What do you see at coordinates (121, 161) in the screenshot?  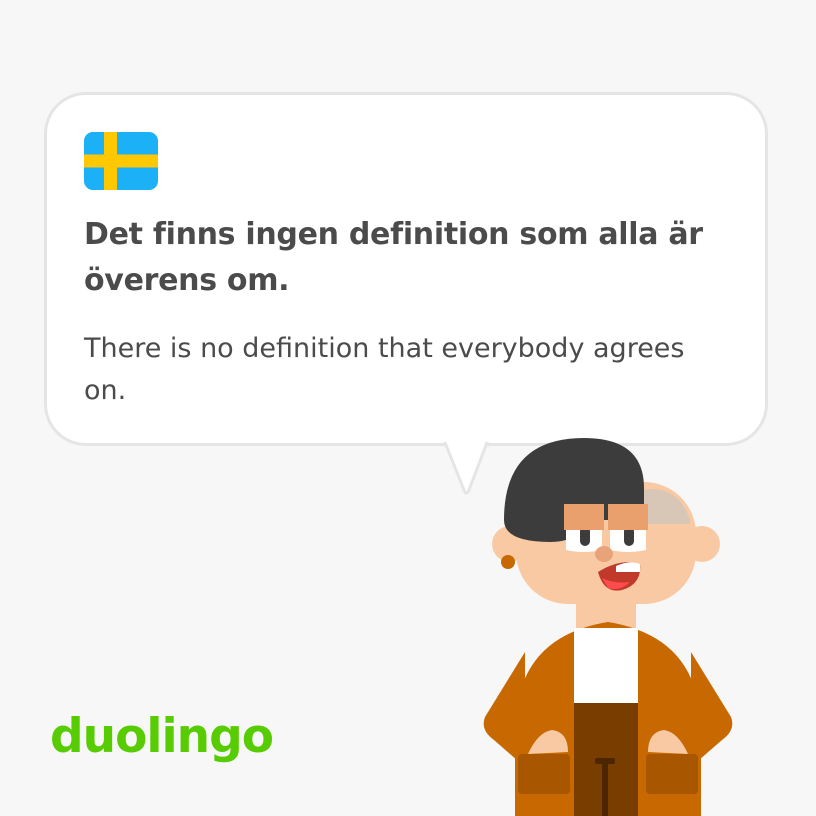 I see `sweden-flag-icon` at bounding box center [121, 161].